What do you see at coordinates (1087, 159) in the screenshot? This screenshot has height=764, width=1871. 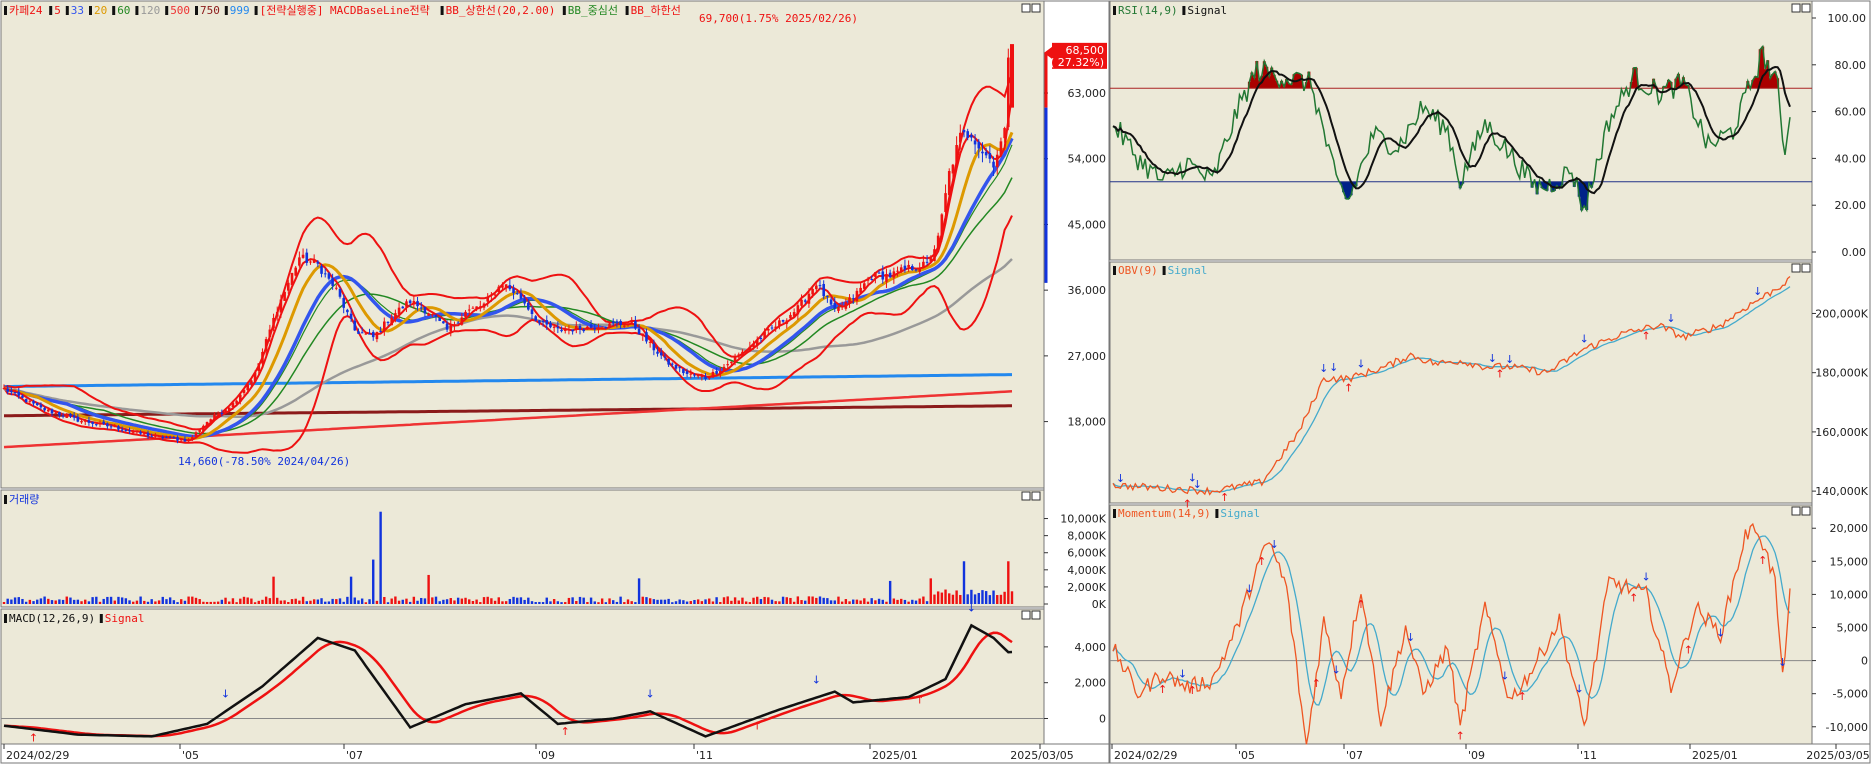 I see `price-tick-label: 54,000` at bounding box center [1087, 159].